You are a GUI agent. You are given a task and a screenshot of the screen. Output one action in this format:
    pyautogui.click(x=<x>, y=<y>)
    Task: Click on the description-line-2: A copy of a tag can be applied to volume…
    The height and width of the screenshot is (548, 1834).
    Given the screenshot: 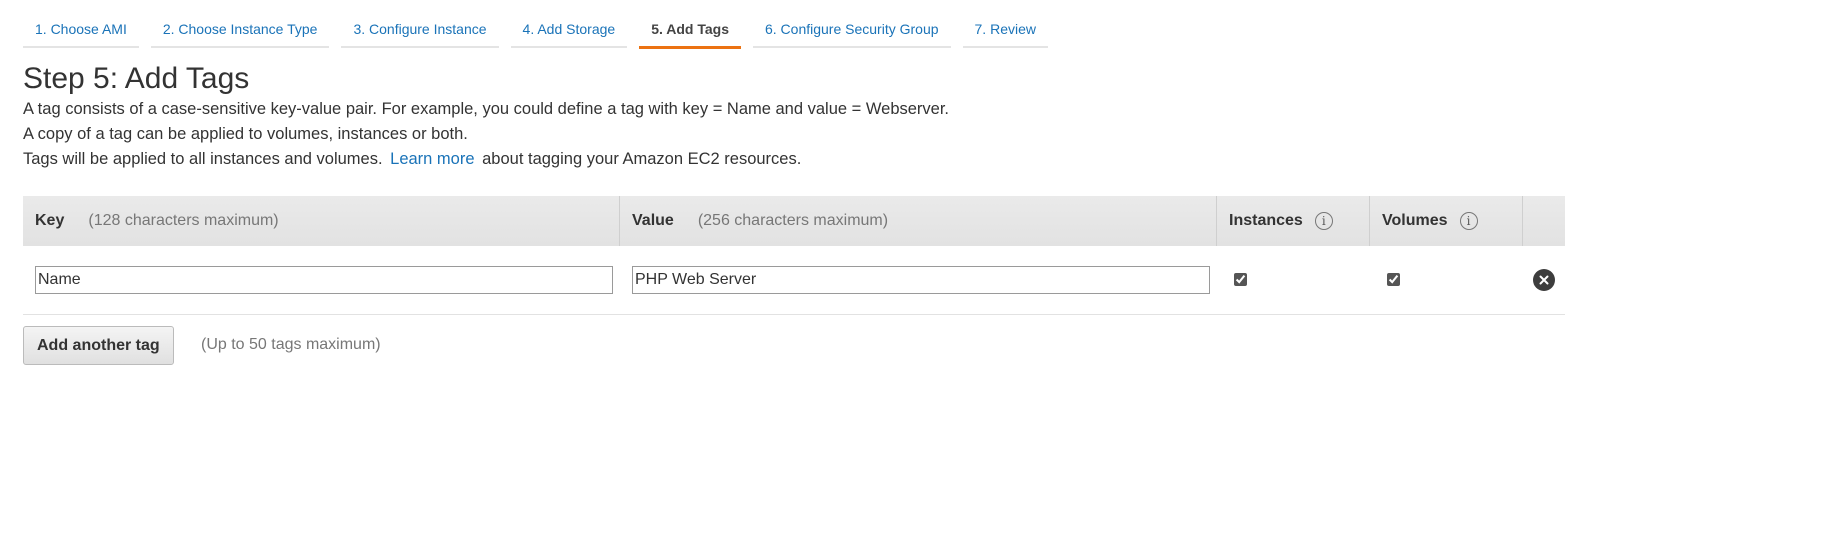 What is the action you would take?
    pyautogui.click(x=245, y=134)
    